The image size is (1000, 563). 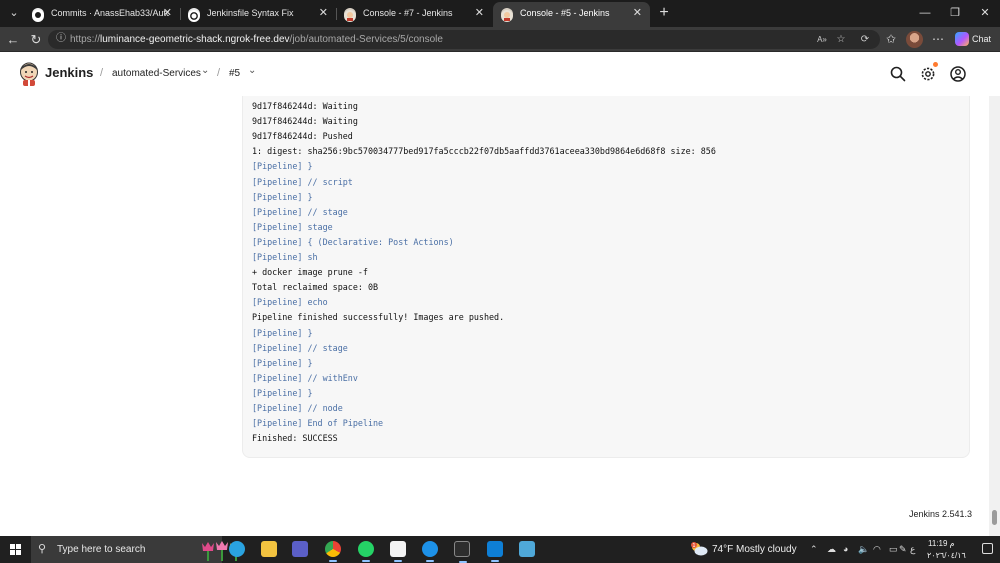 I want to click on chatgpt-icon, so click(x=194, y=15).